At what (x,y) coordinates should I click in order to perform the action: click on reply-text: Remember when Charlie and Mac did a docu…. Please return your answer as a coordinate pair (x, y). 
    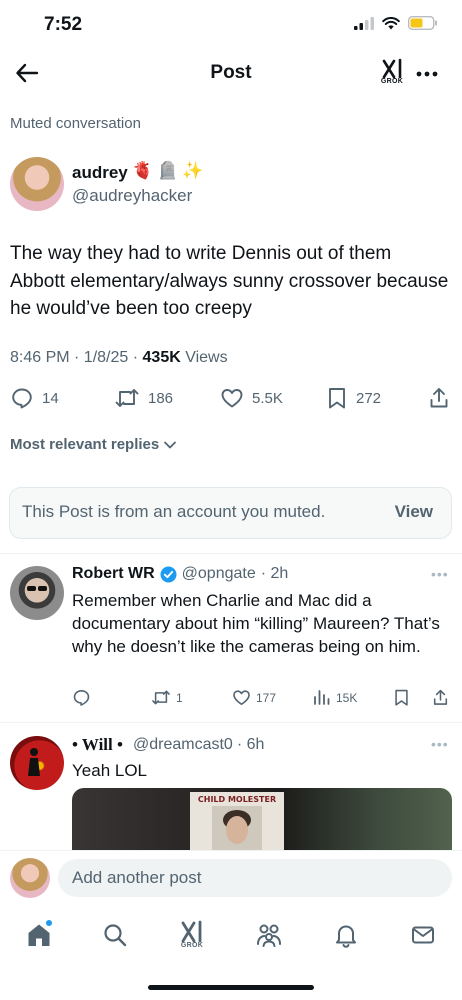
    Looking at the image, I should click on (256, 623).